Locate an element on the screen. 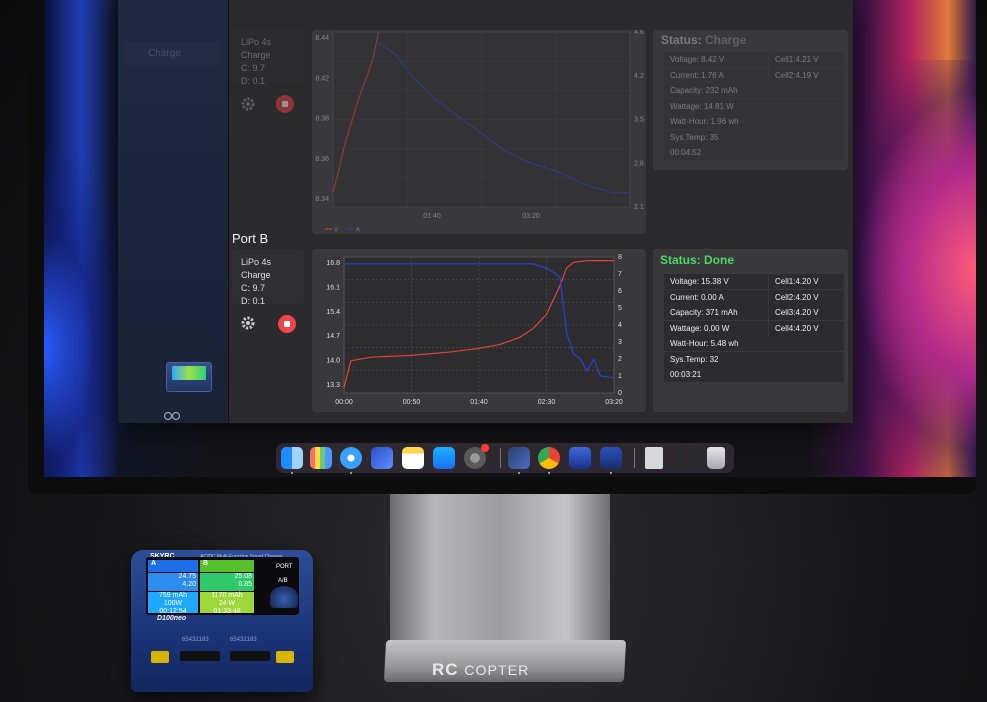  y-right-tick-label: 4.6 is located at coordinates (639, 33).